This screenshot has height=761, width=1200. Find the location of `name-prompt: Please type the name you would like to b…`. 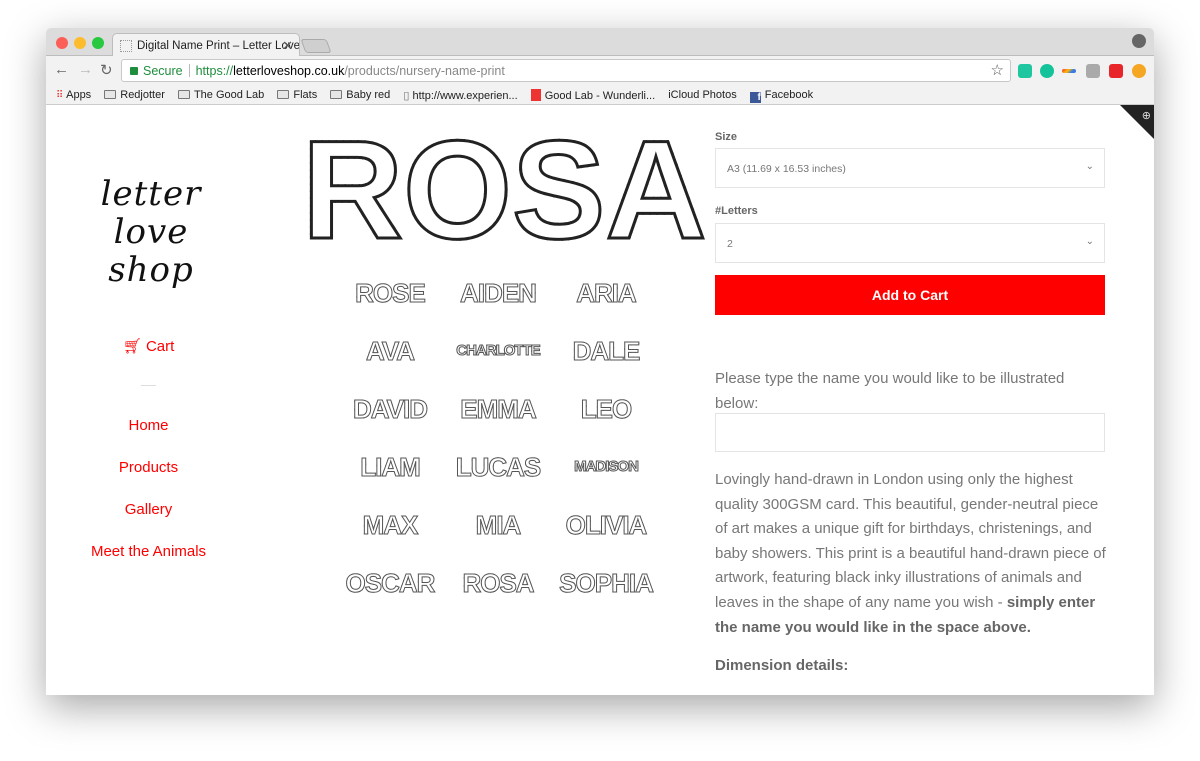

name-prompt: Please type the name you would like to b… is located at coordinates (890, 391).